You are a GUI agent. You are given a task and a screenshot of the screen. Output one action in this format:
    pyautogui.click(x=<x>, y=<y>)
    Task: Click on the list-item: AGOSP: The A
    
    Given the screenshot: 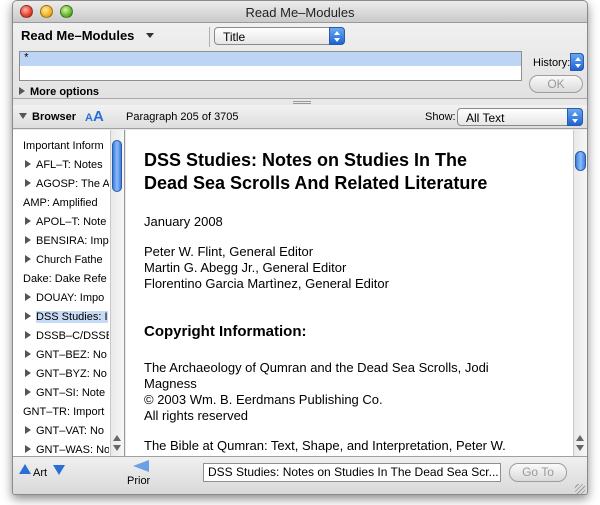 What is the action you would take?
    pyautogui.click(x=61, y=184)
    